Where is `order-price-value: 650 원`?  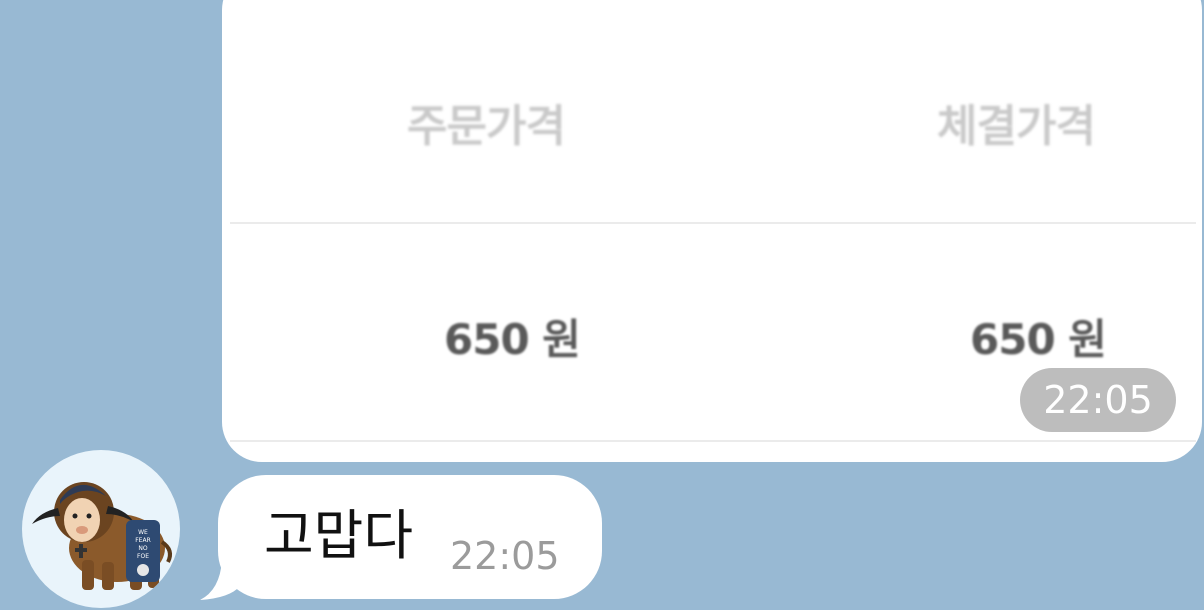
order-price-value: 650 원 is located at coordinates (512, 339).